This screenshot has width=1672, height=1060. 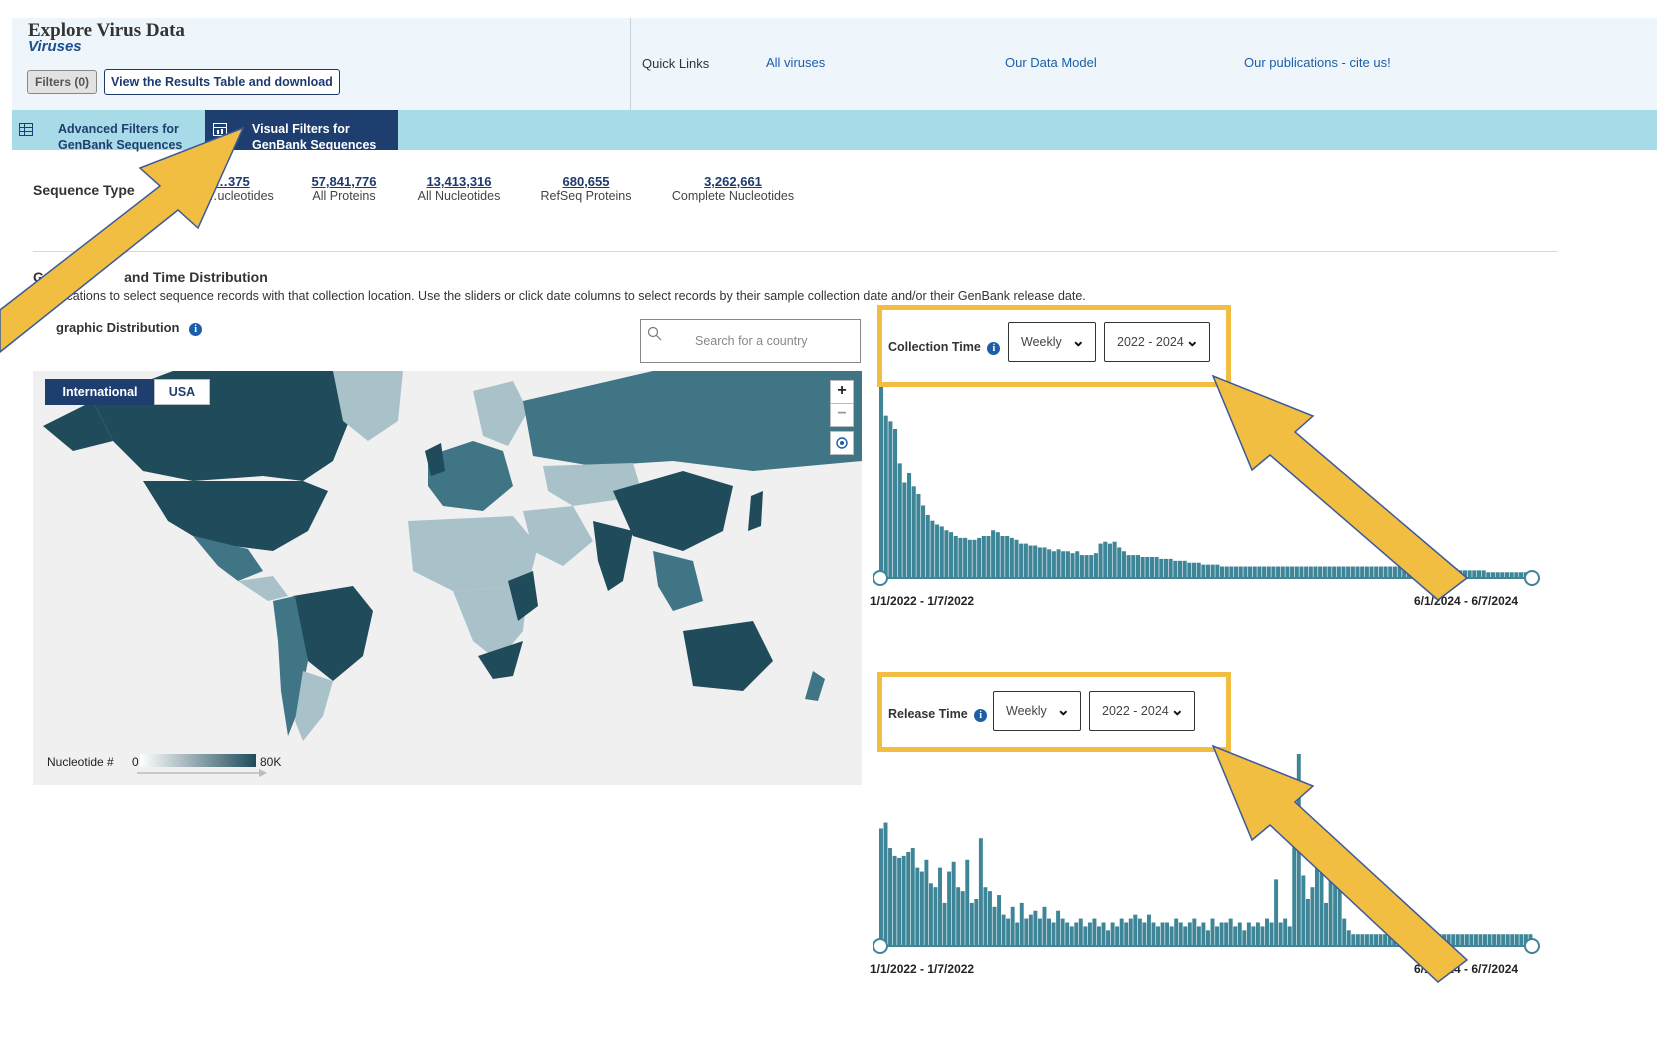 I want to click on map-tab-international: International, so click(x=100, y=392).